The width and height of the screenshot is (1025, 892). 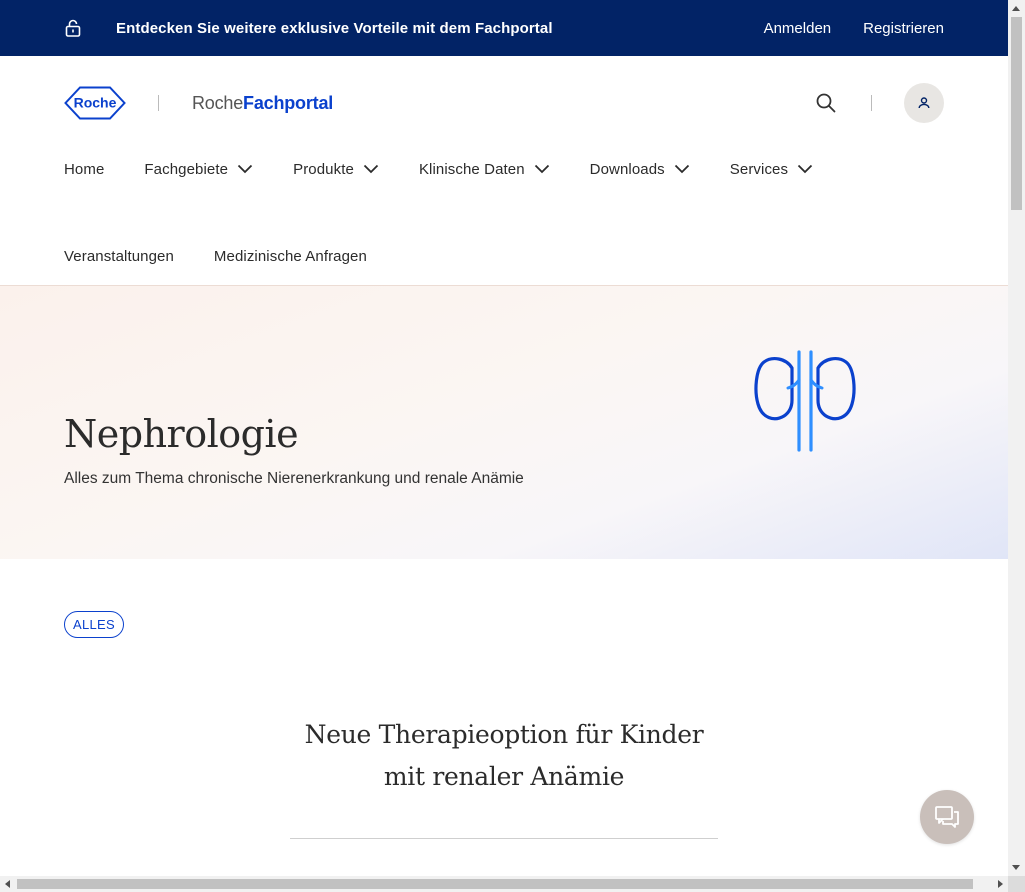 I want to click on user-icon, so click(x=924, y=103).